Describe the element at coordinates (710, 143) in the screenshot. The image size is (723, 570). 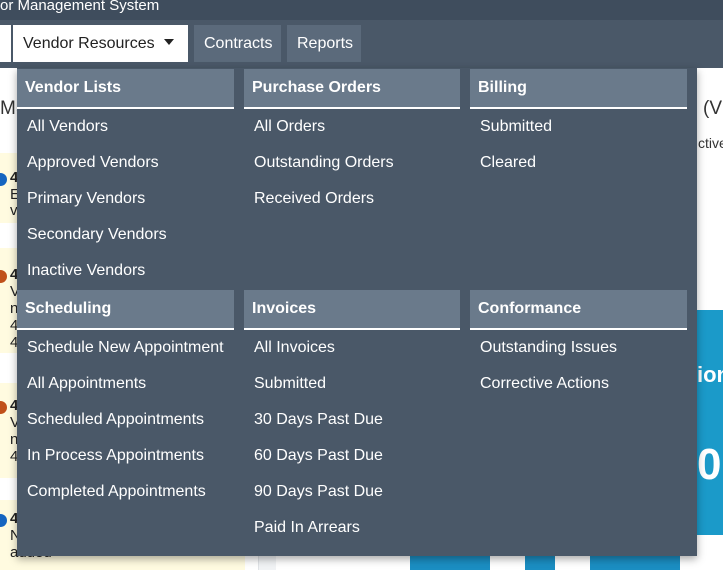
I see `right-fragment-text: ctivel` at that location.